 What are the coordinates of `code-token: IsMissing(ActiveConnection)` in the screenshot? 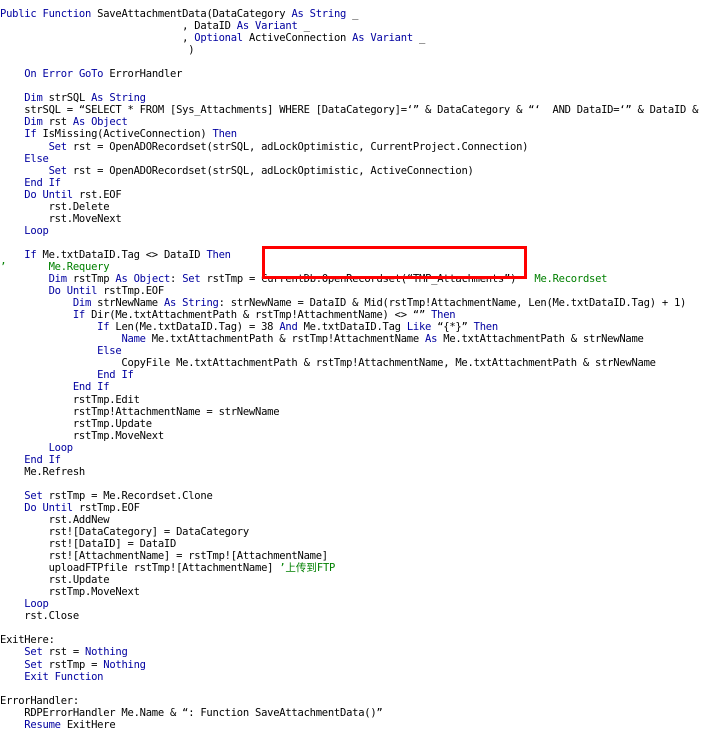 It's located at (127, 134).